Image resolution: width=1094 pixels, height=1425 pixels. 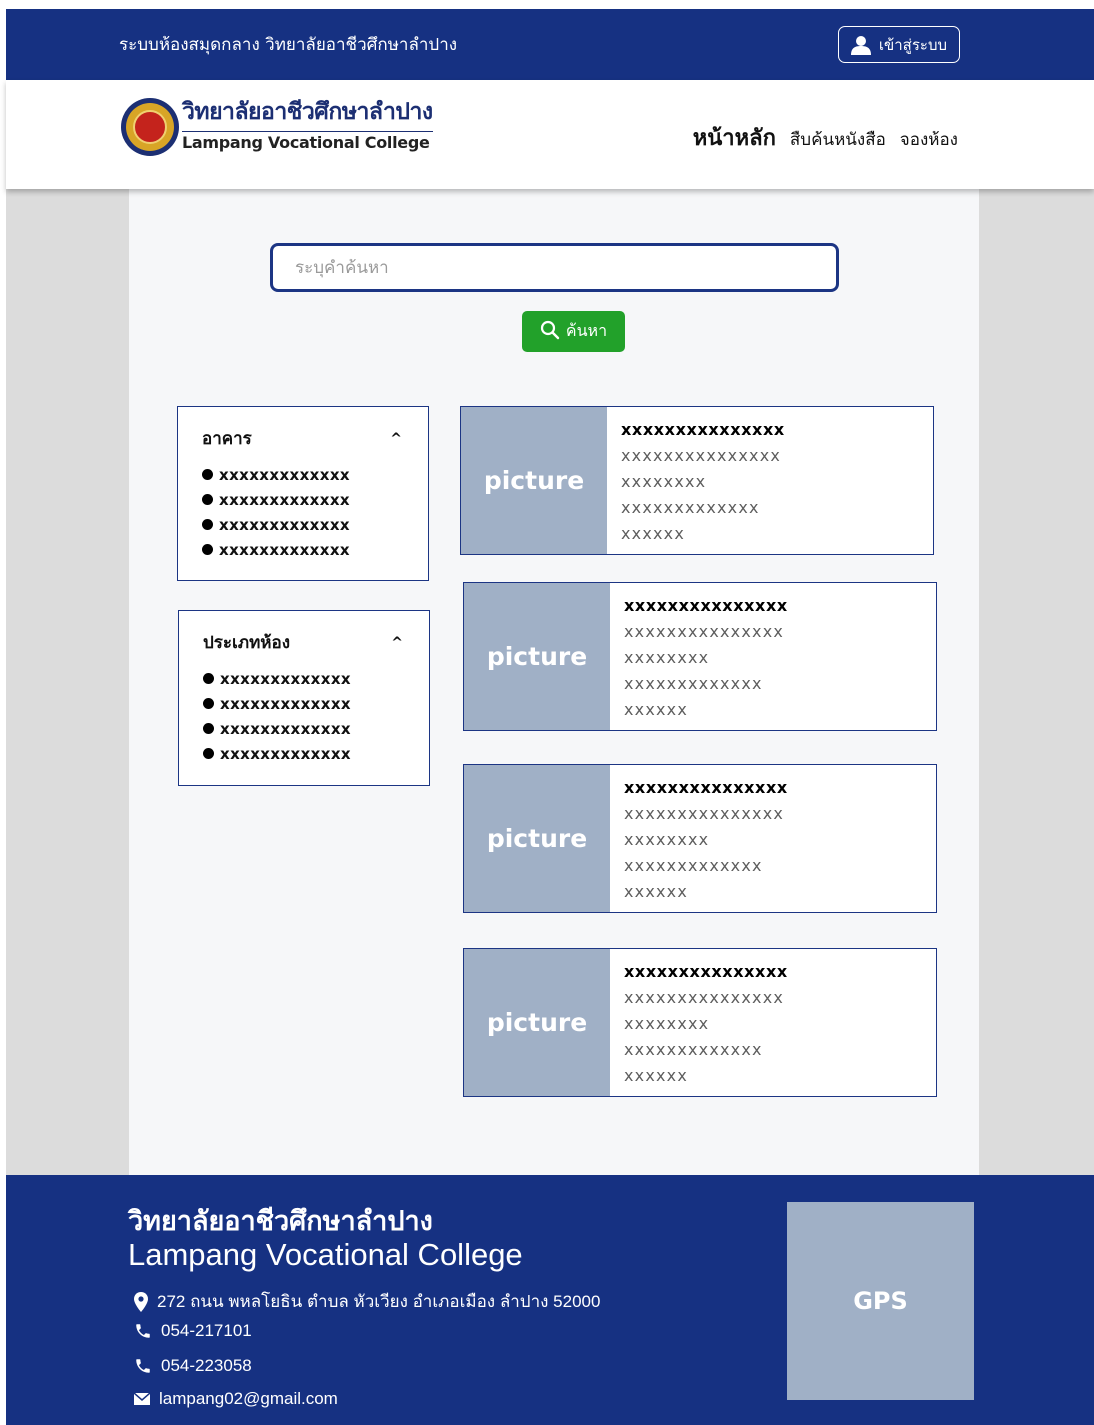 I want to click on building-filter-title: อาคาร, so click(x=227, y=439).